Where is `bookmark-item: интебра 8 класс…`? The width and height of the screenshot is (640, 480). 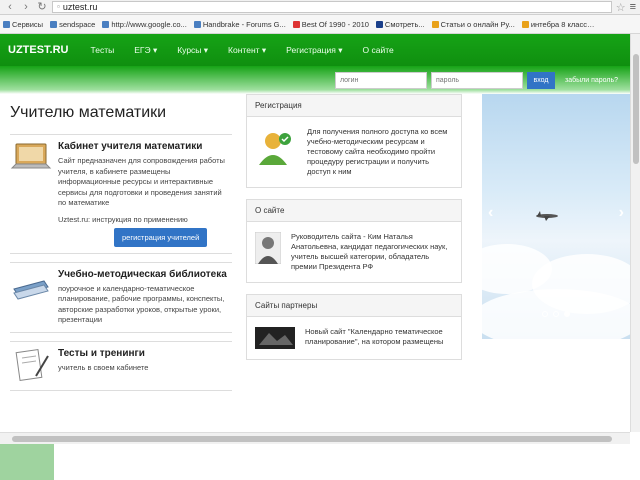 bookmark-item: интебра 8 класс… is located at coordinates (557, 24).